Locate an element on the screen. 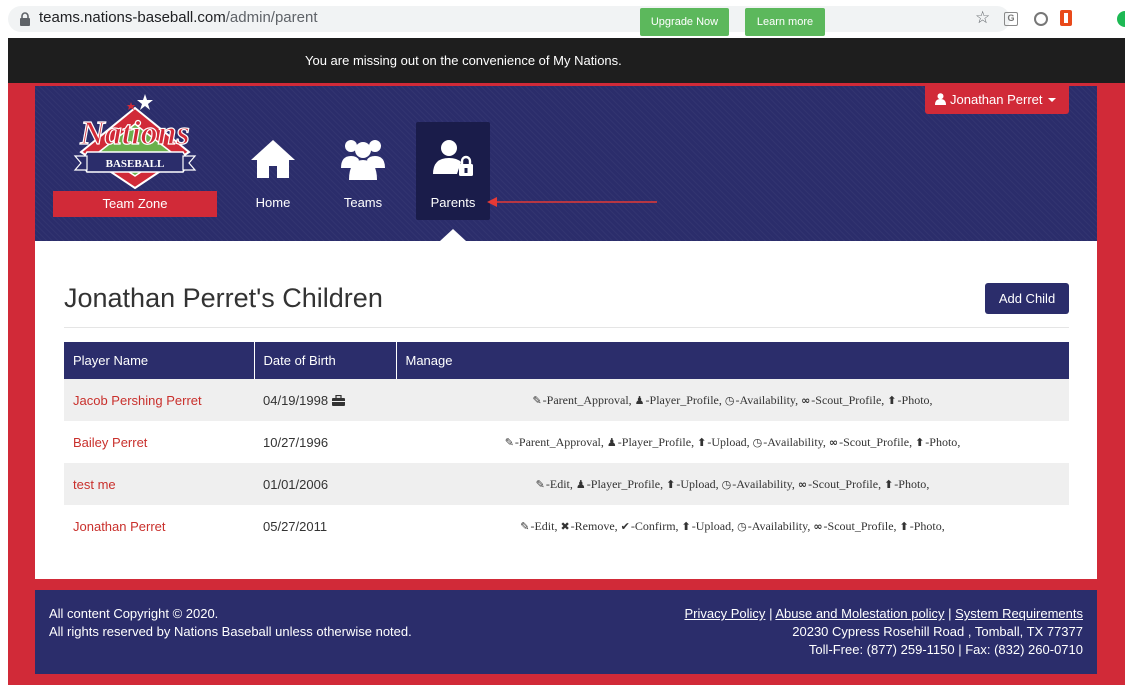 The width and height of the screenshot is (1125, 685). user-name: Jonathan Perret is located at coordinates (996, 99).